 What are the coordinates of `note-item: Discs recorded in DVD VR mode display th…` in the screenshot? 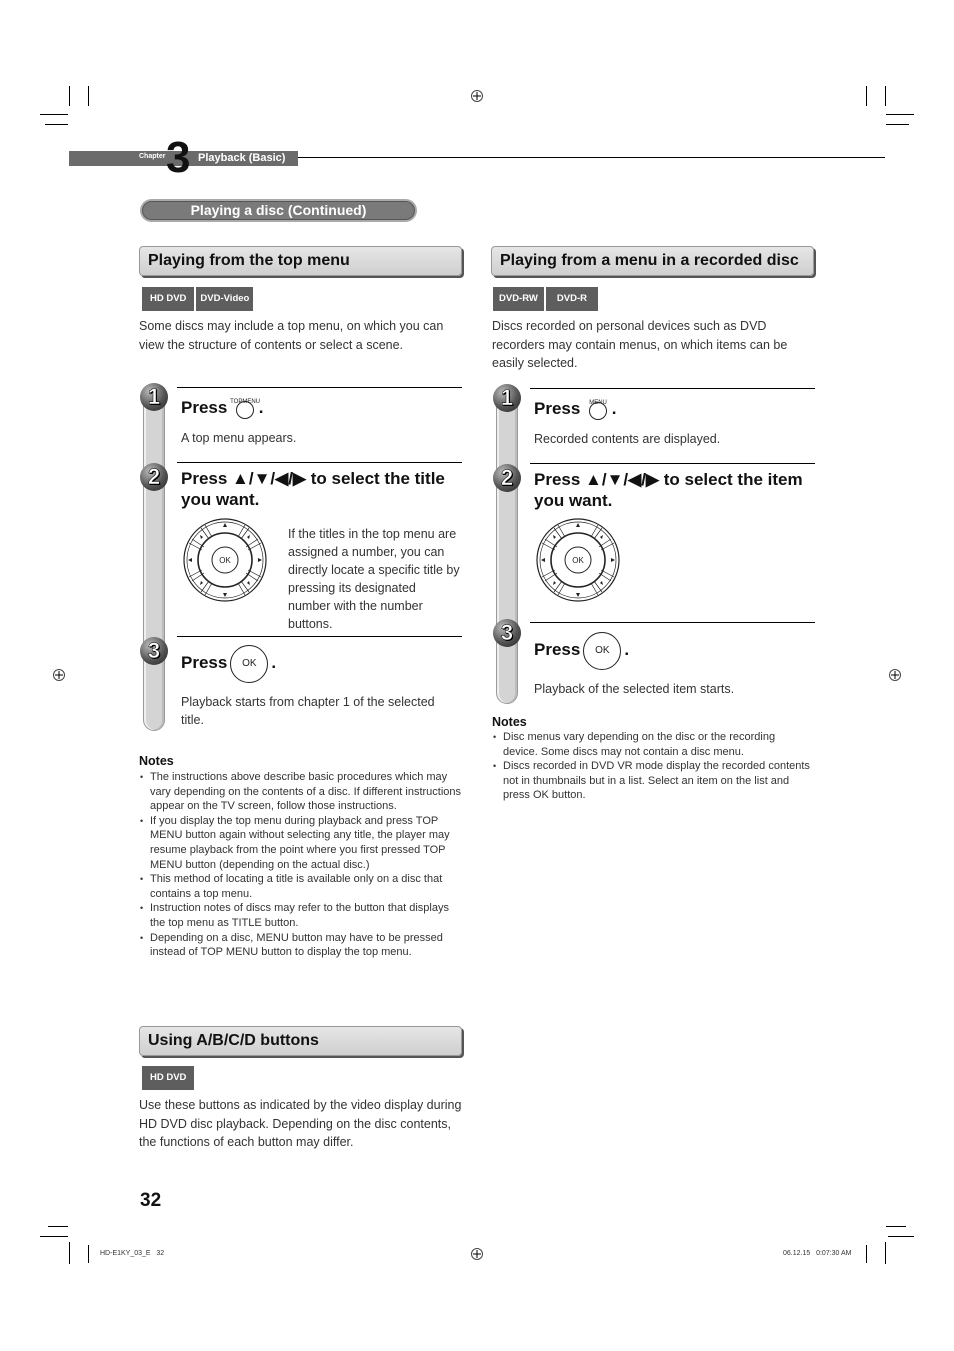 It's located at (652, 781).